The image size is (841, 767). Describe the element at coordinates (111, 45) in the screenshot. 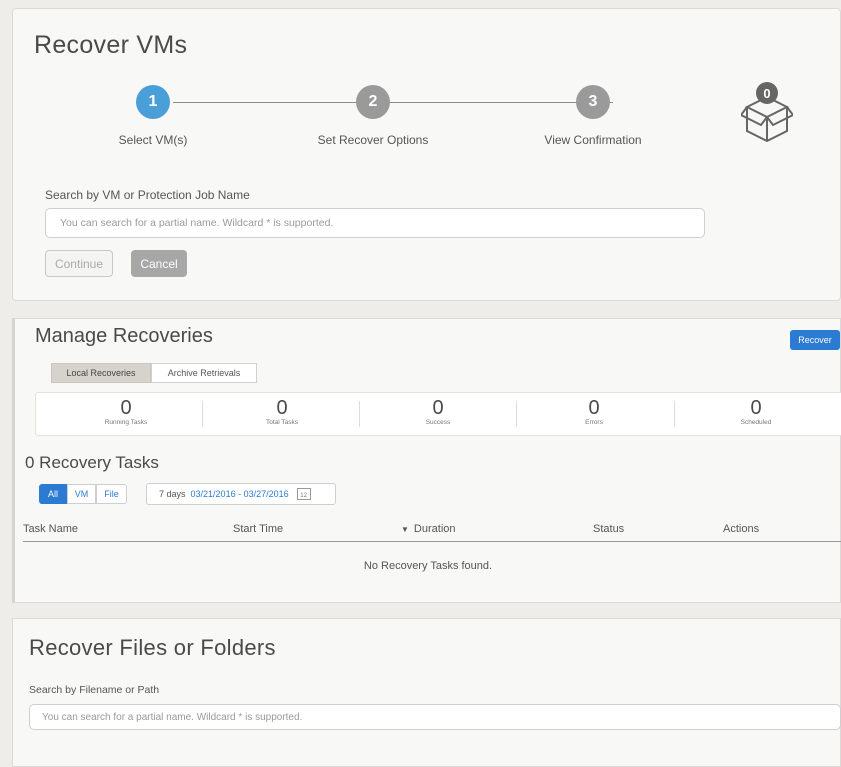

I see `recover-vms-title: Recover VMs` at that location.